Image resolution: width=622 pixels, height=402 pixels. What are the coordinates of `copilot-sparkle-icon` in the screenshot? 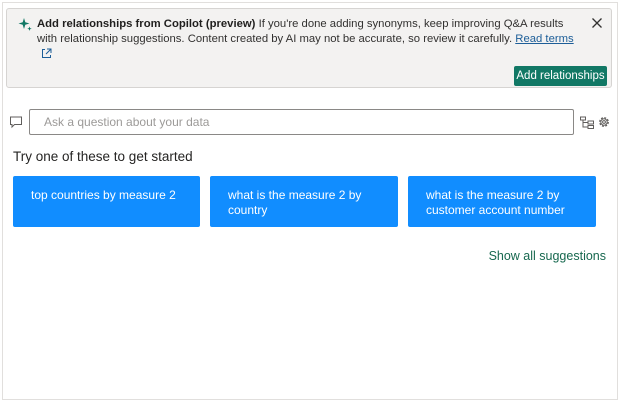 It's located at (25, 25).